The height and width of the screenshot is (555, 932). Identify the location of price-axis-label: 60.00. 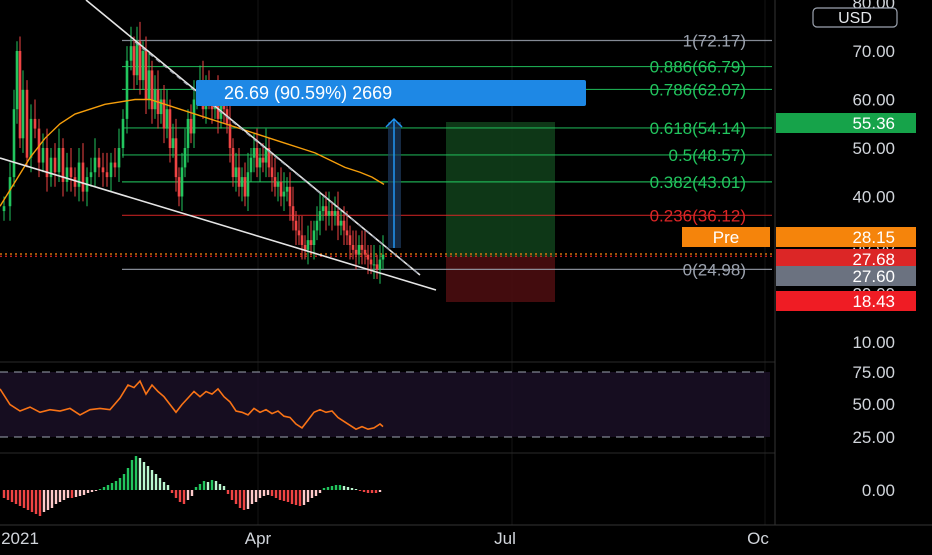
(873, 100).